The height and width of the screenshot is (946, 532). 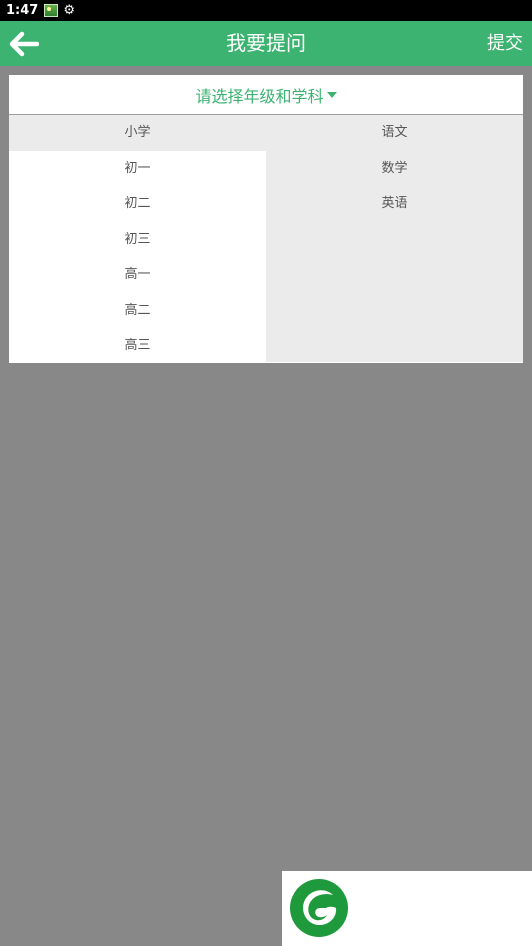 What do you see at coordinates (331, 94) in the screenshot?
I see `caret-down-icon` at bounding box center [331, 94].